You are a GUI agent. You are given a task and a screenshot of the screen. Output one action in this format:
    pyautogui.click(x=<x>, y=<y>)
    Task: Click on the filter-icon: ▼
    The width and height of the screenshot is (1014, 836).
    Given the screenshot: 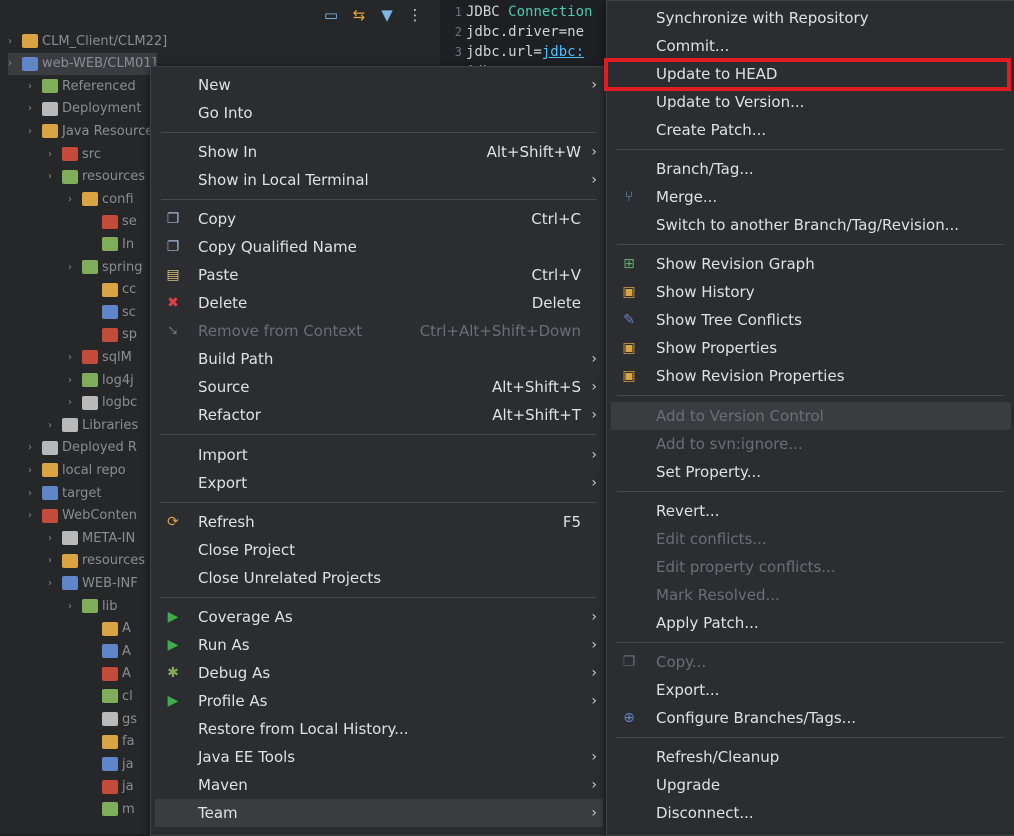 What is the action you would take?
    pyautogui.click(x=387, y=15)
    